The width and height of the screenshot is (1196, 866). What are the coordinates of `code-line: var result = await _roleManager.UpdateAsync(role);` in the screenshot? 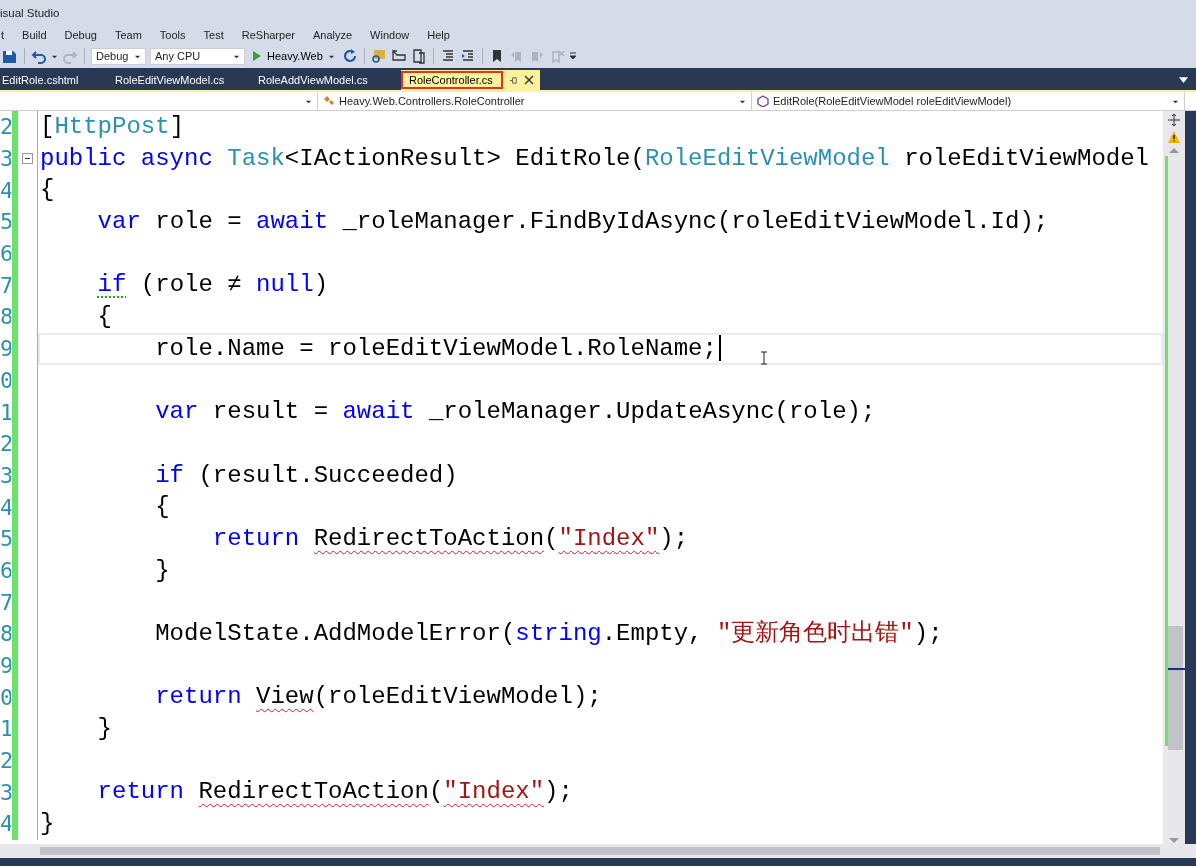 It's located at (515, 412).